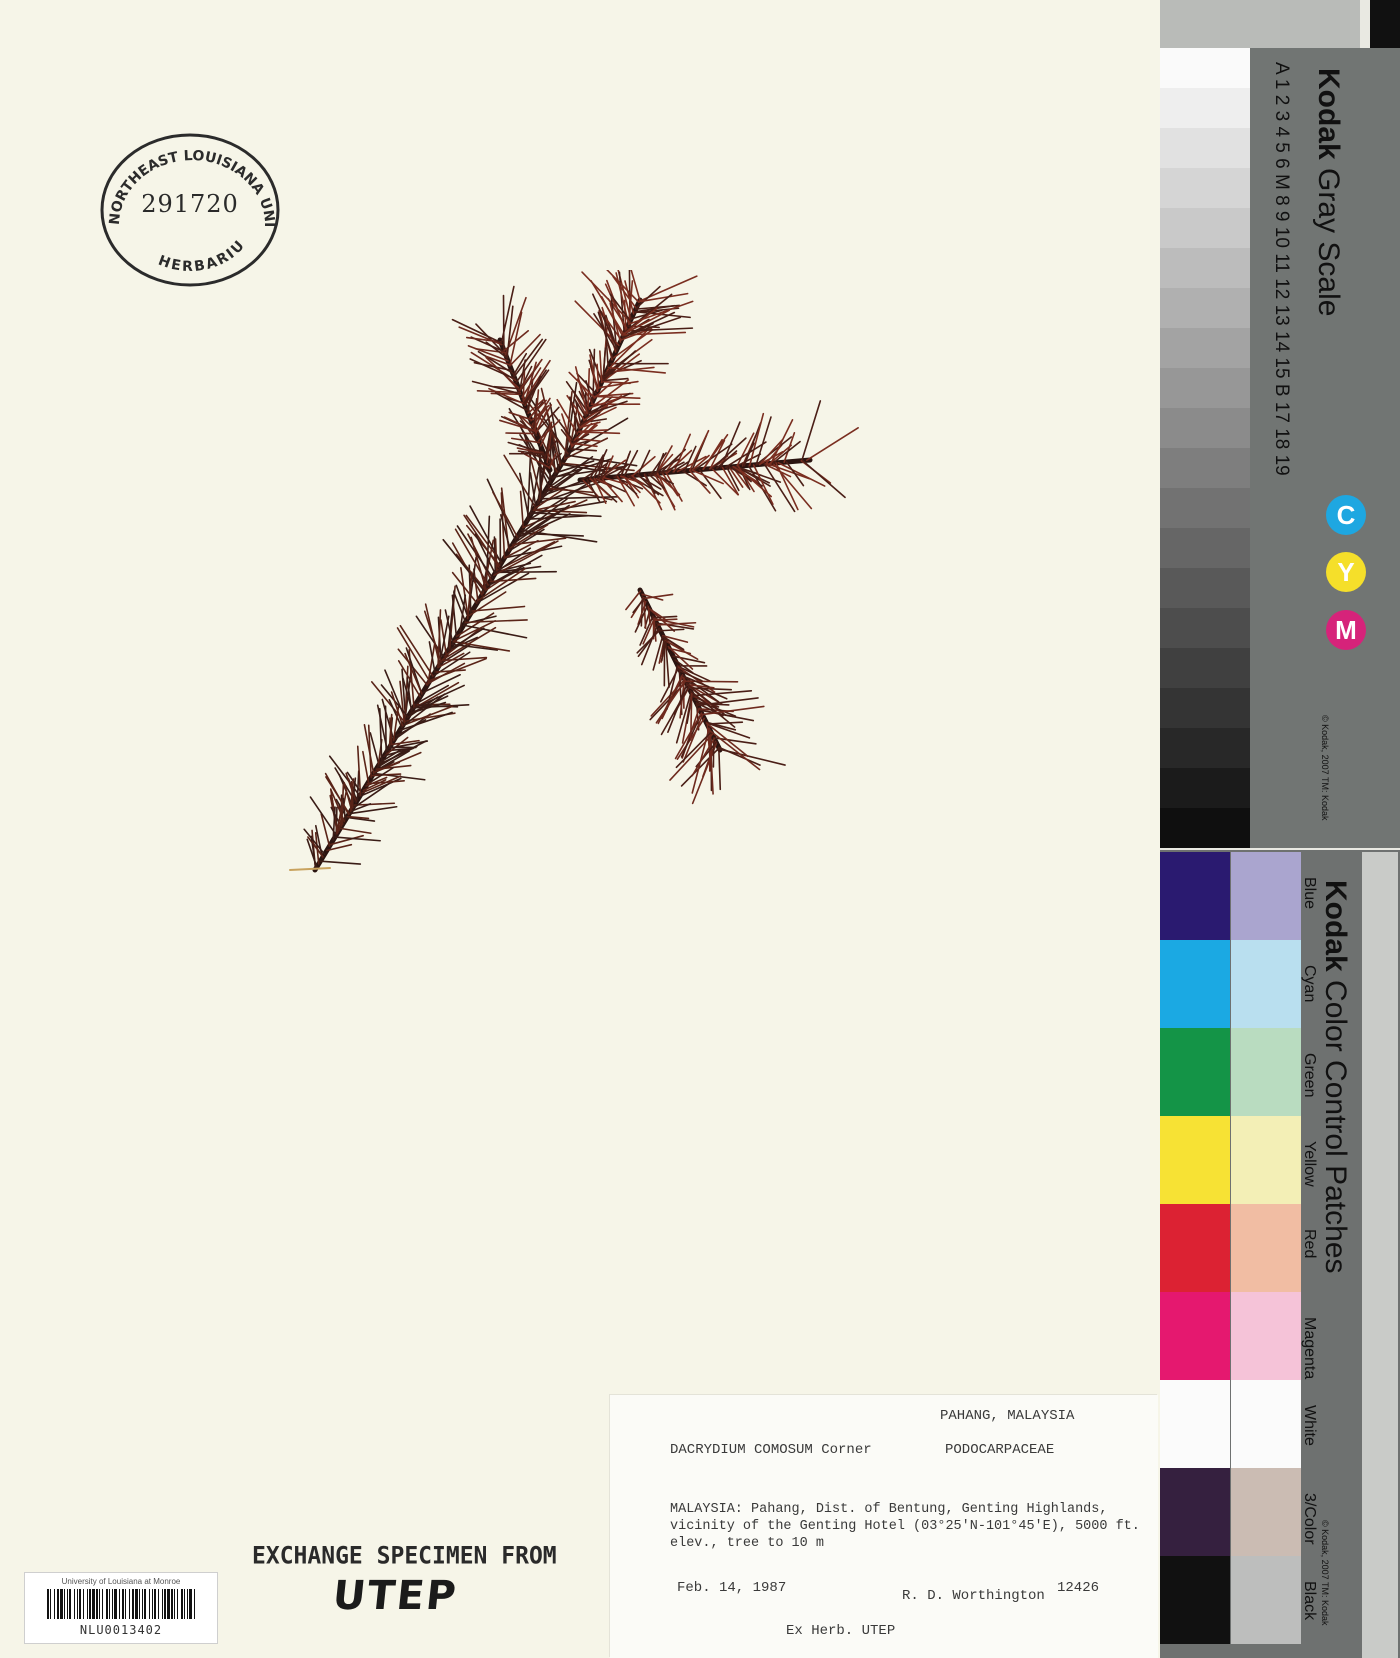  Describe the element at coordinates (1380, 1255) in the screenshot. I see `ruler` at that location.